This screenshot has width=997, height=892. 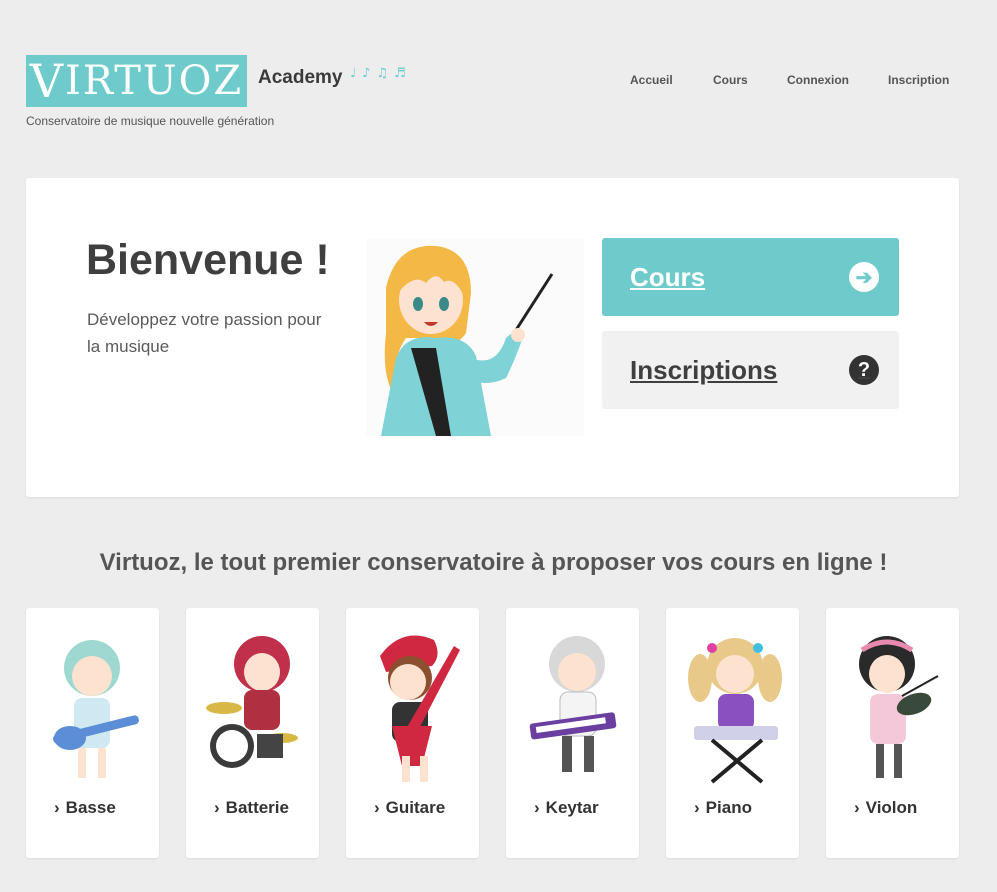 I want to click on course-label: › Violon, so click(x=886, y=807).